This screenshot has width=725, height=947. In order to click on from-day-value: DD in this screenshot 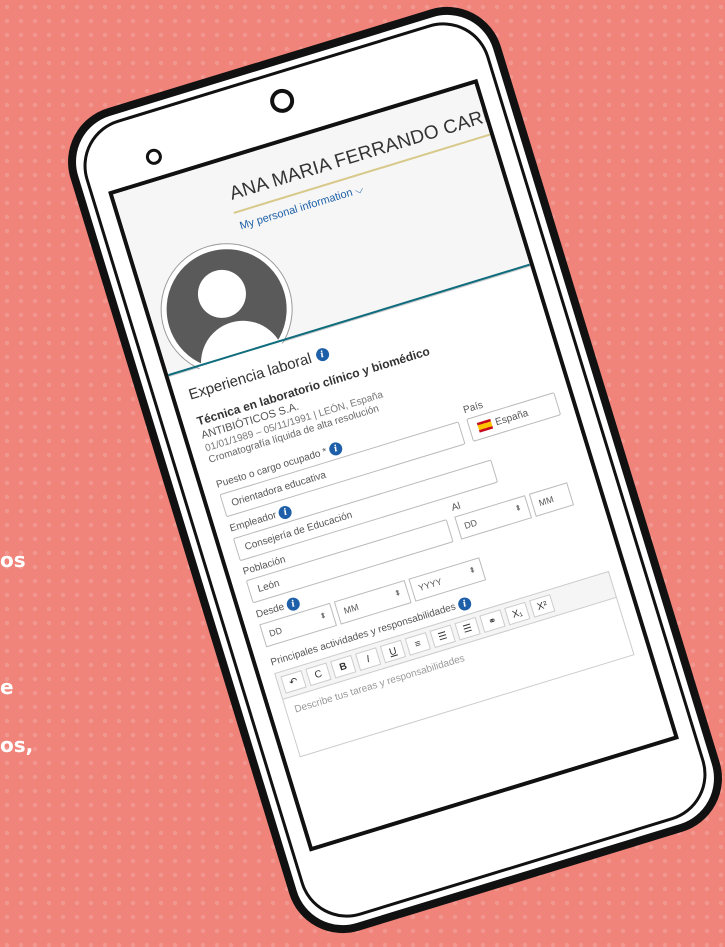, I will do `click(275, 632)`.